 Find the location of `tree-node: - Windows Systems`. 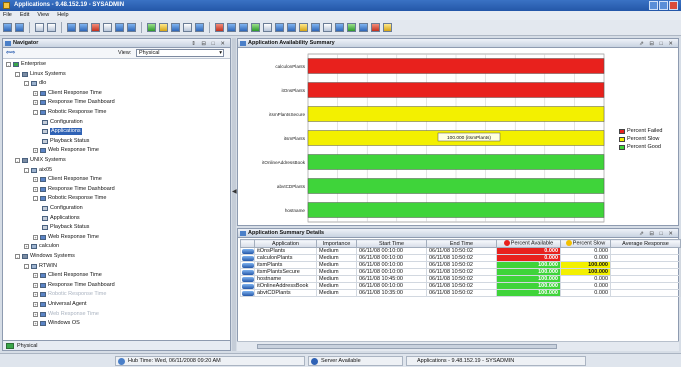

tree-node: - Windows Systems is located at coordinates (45, 256).